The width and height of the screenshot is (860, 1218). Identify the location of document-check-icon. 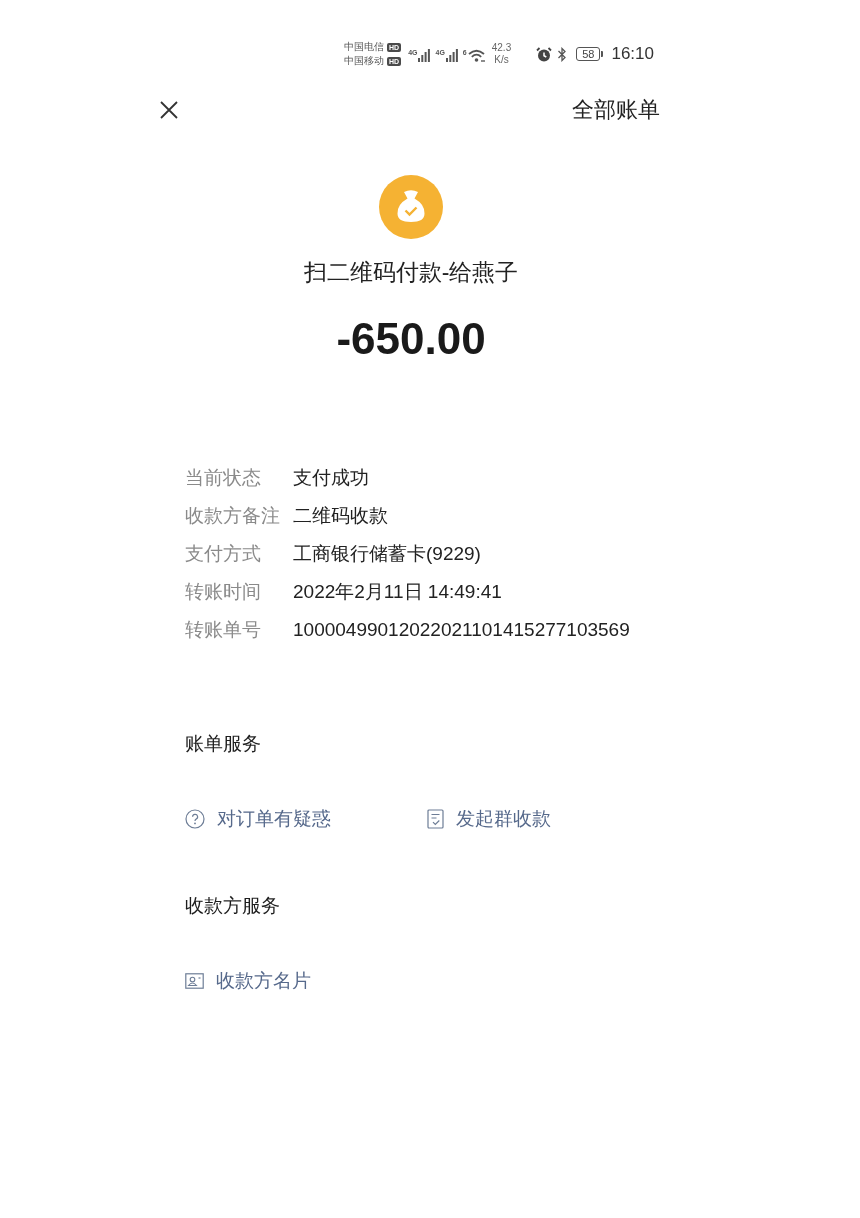
(435, 819).